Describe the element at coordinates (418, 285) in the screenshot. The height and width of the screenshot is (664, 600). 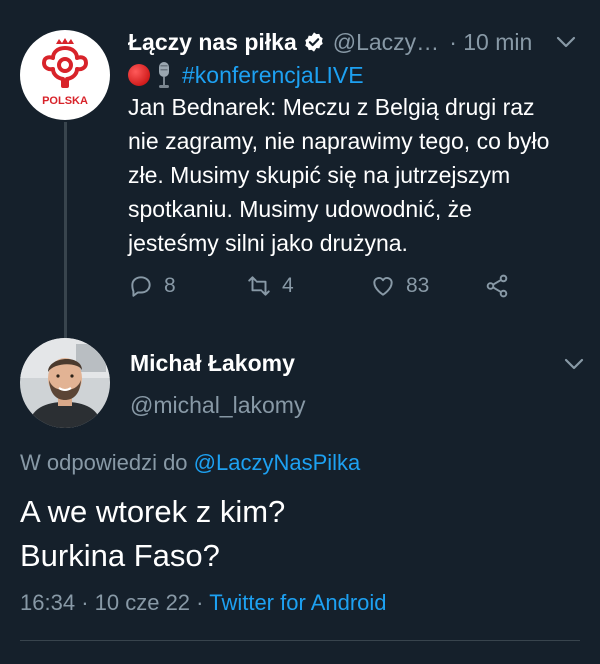
I see `like-count: 83` at that location.